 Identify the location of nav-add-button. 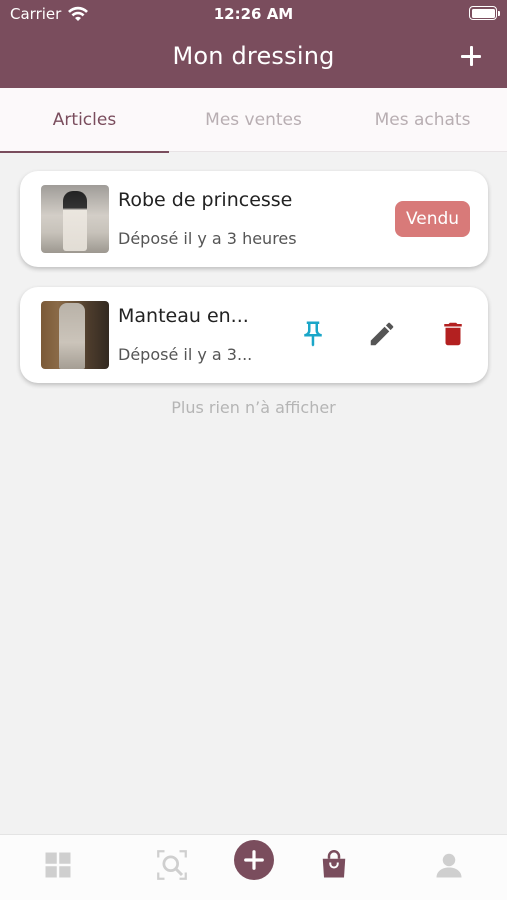
(254, 860).